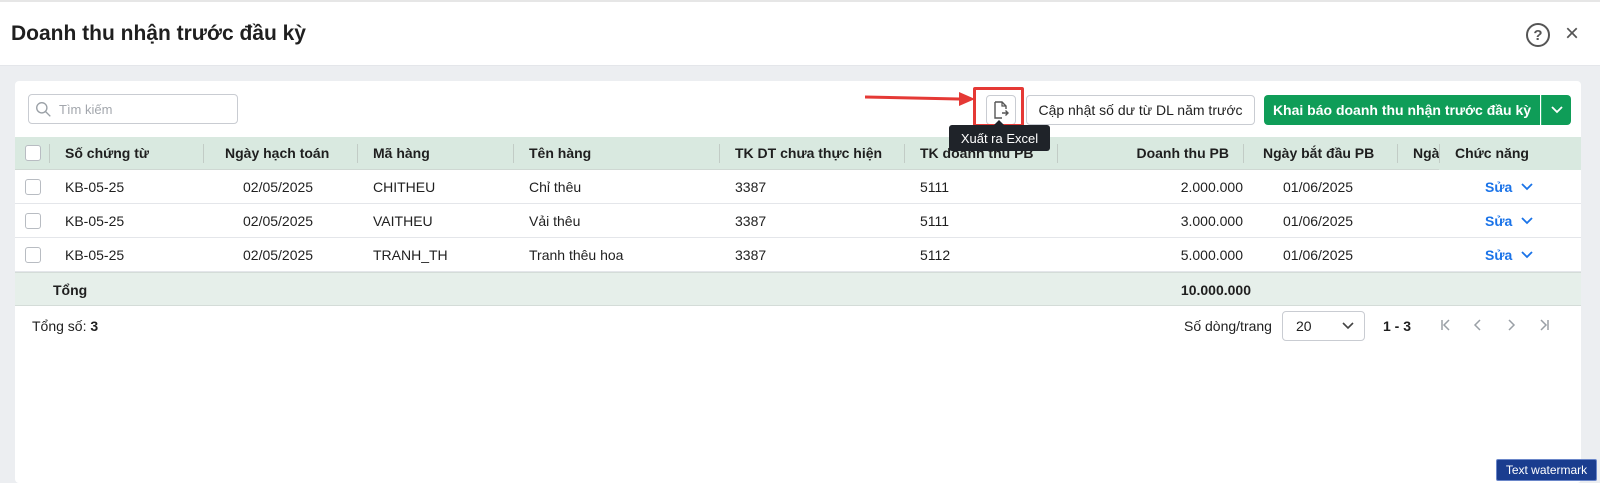 The image size is (1600, 483). Describe the element at coordinates (43, 109) in the screenshot. I see `search-icon` at that location.